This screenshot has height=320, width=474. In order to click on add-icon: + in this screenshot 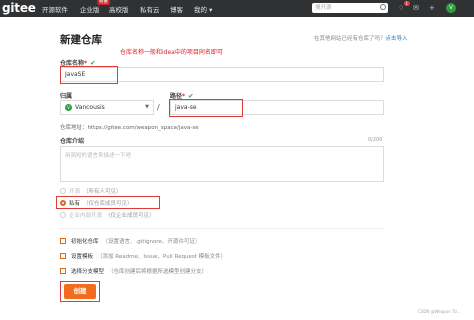, I will do `click(432, 8)`.